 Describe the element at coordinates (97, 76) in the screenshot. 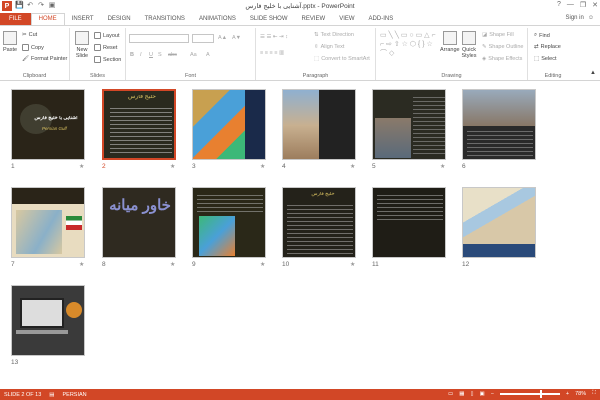

I see `slides-label: Slides` at that location.